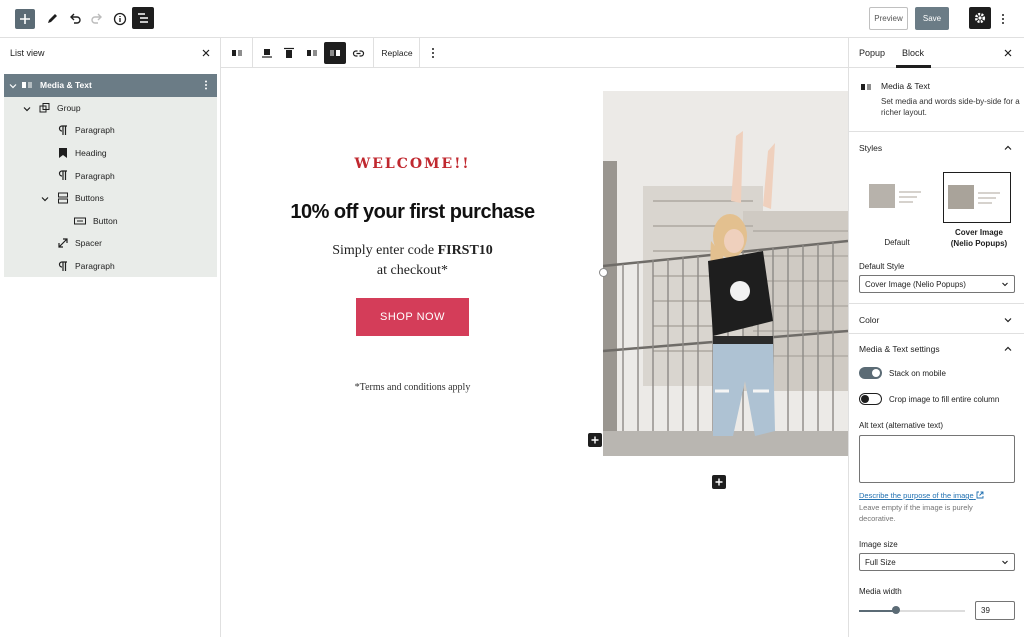 The width and height of the screenshot is (1024, 637). Describe the element at coordinates (603, 272) in the screenshot. I see `resize-handle` at that location.